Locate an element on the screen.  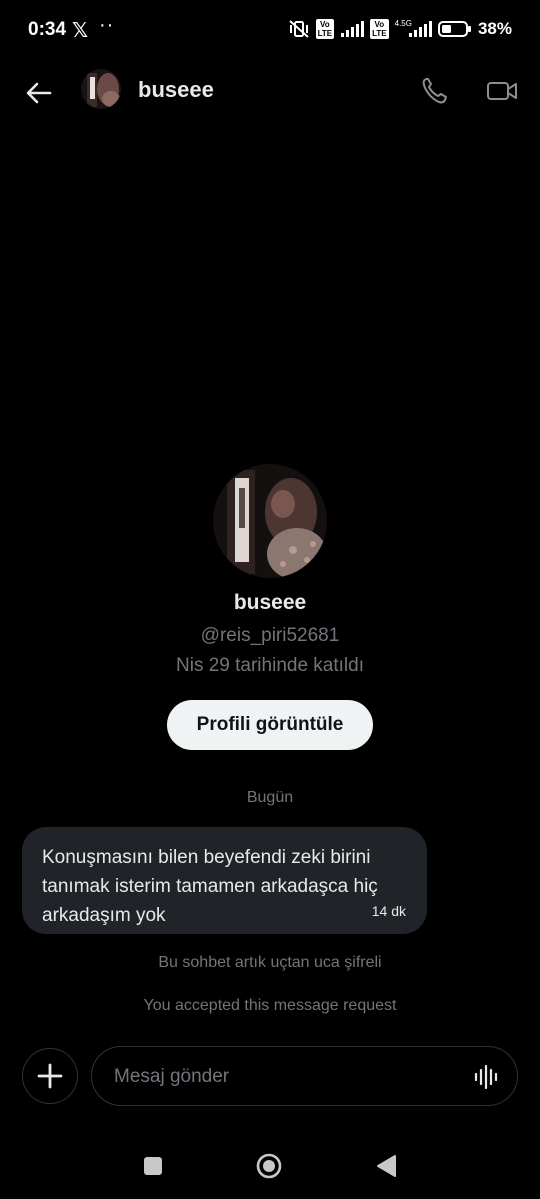
encryption-notice: Bu sohbet artık uçtan uca şifreli is located at coordinates (270, 962).